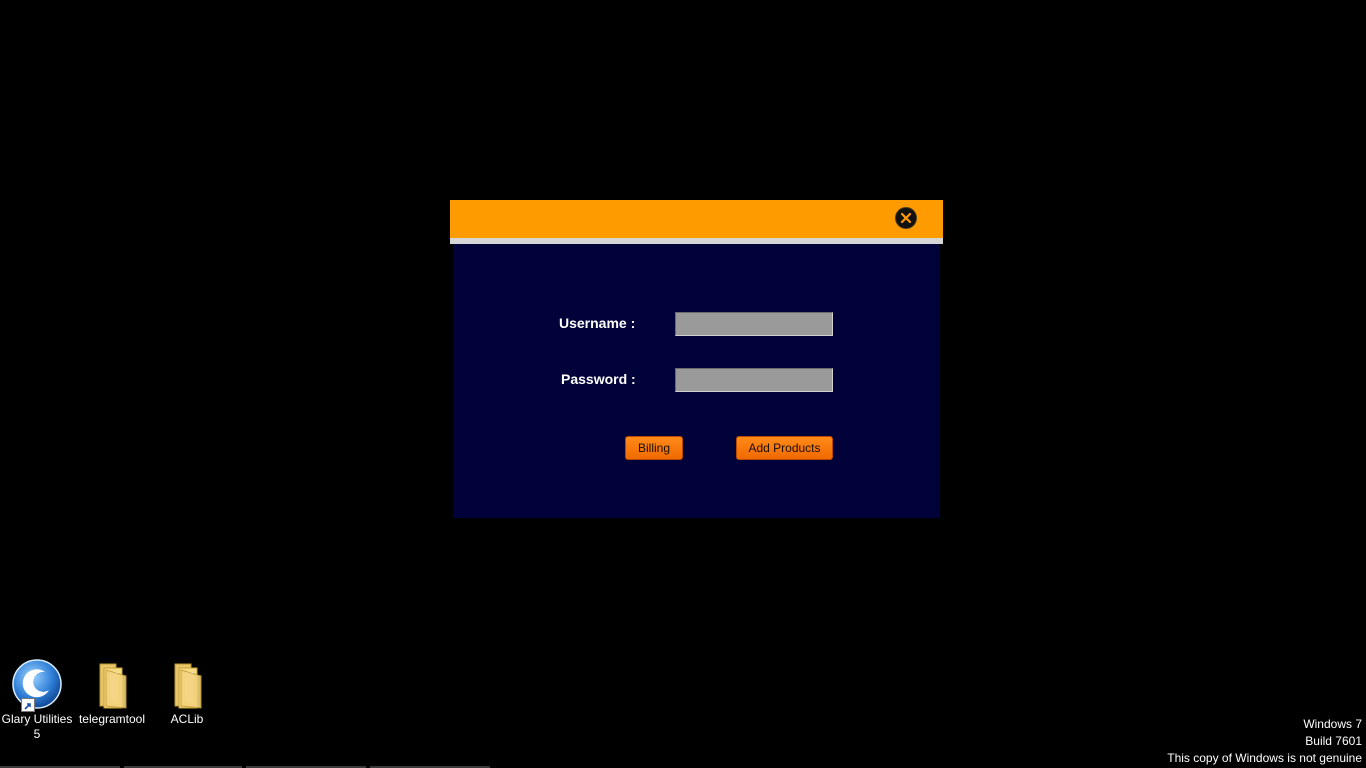 Image resolution: width=1366 pixels, height=768 pixels. What do you see at coordinates (28, 705) in the screenshot?
I see `shortcut-arrow-icon` at bounding box center [28, 705].